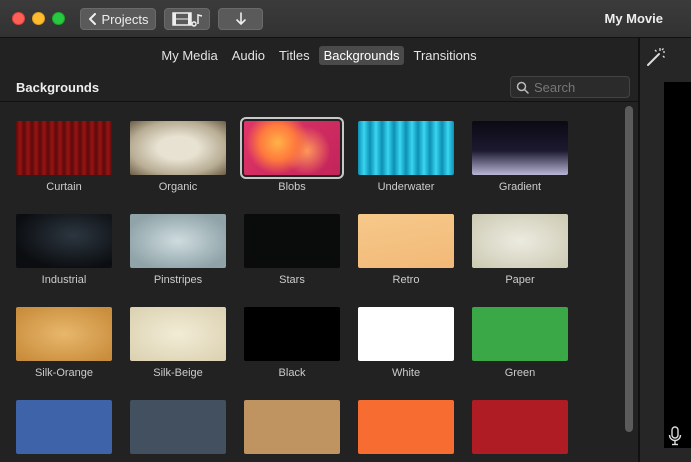 This screenshot has width=691, height=462. I want to click on background-item-blue, so click(64, 431).